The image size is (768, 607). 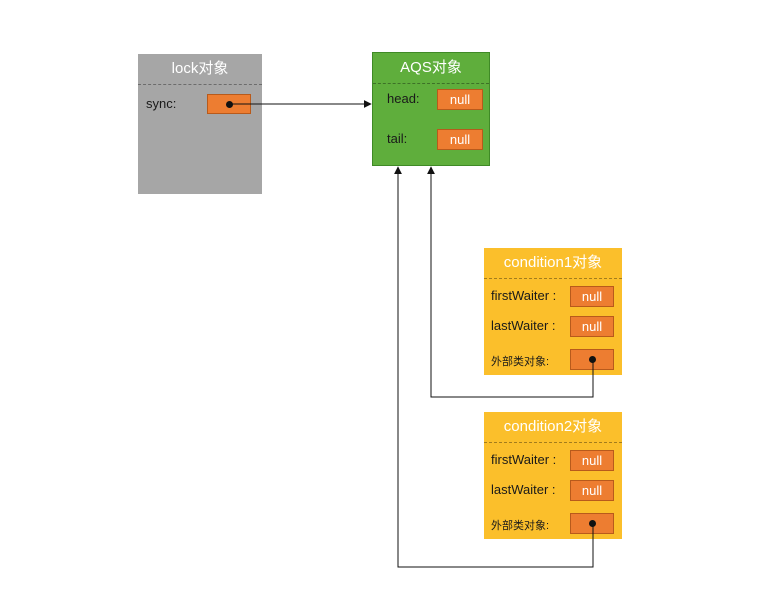 What do you see at coordinates (510, 282) in the screenshot?
I see `condition1-to-aqs-arrow` at bounding box center [510, 282].